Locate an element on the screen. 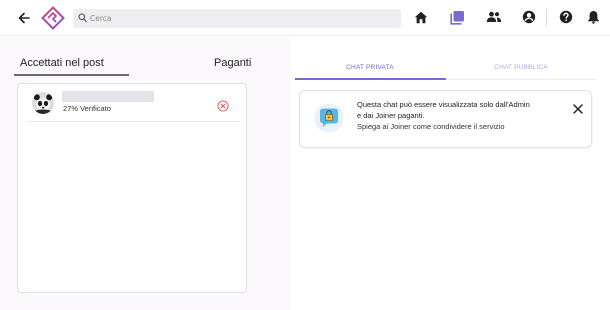  home-icon is located at coordinates (421, 17).